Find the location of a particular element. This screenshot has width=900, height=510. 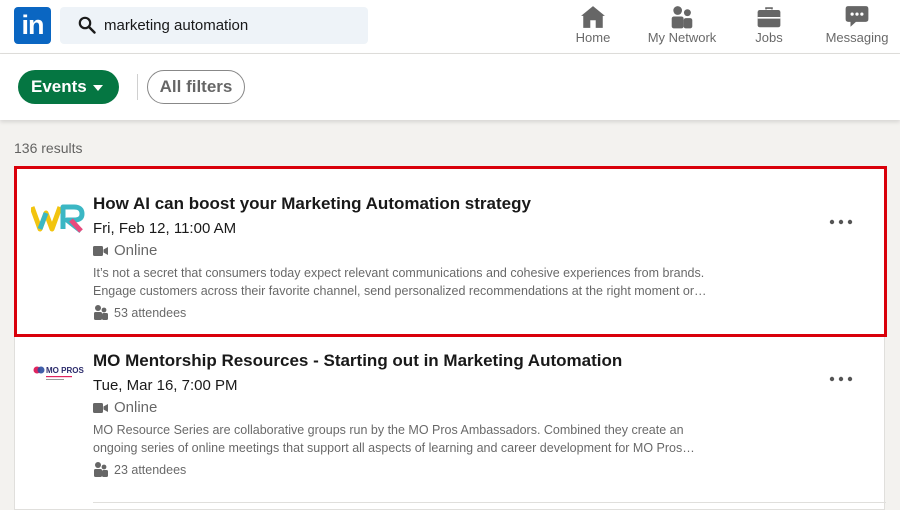

nav-jobs: Jobs is located at coordinates (769, 27).